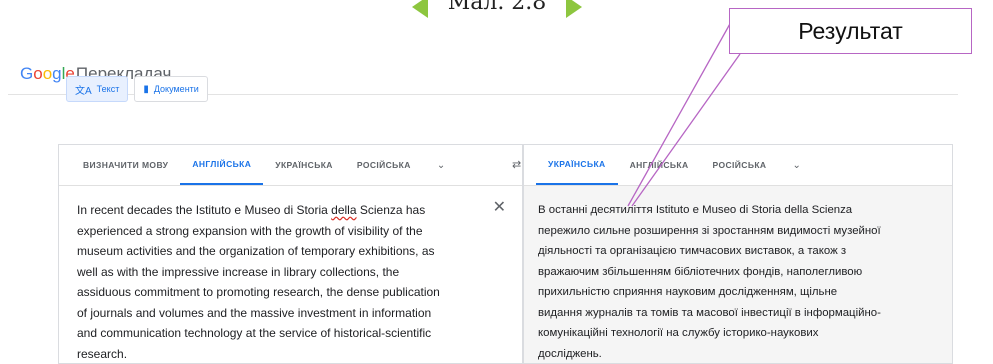 Image resolution: width=993 pixels, height=364 pixels. I want to click on spellcheck-flagged-word: della, so click(343, 210).